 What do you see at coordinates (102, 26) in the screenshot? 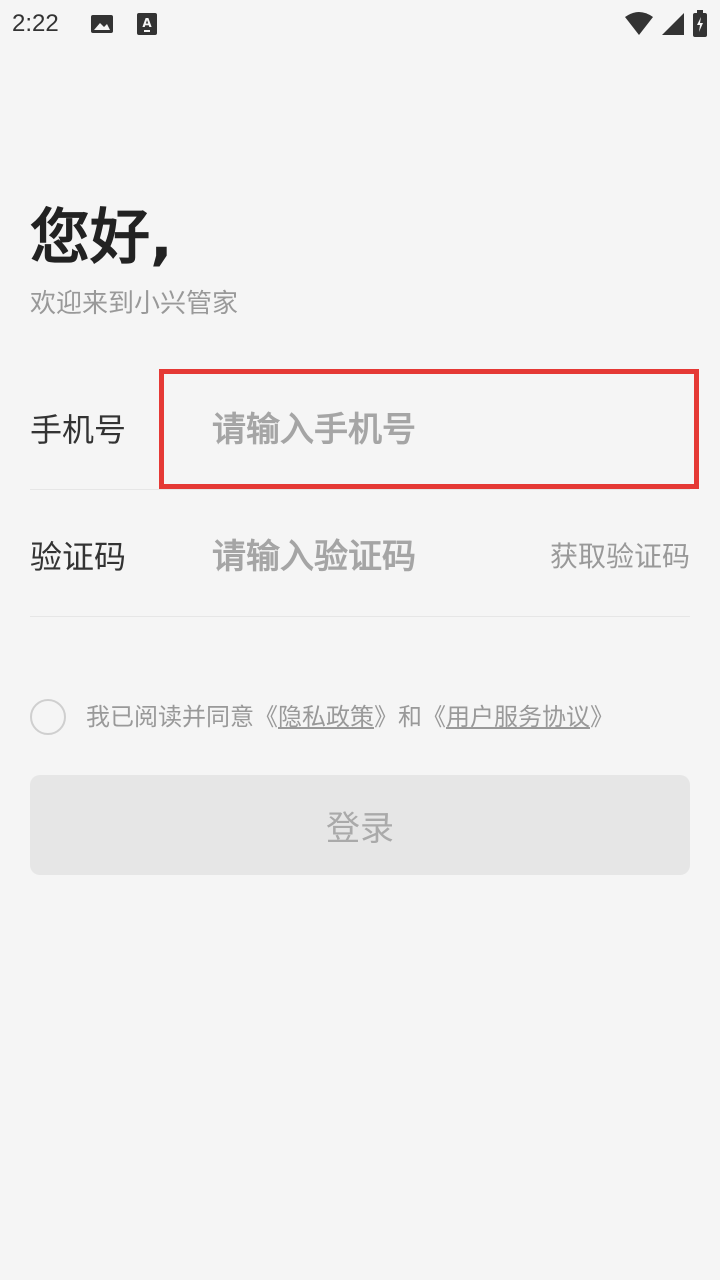
I see `image-icon` at bounding box center [102, 26].